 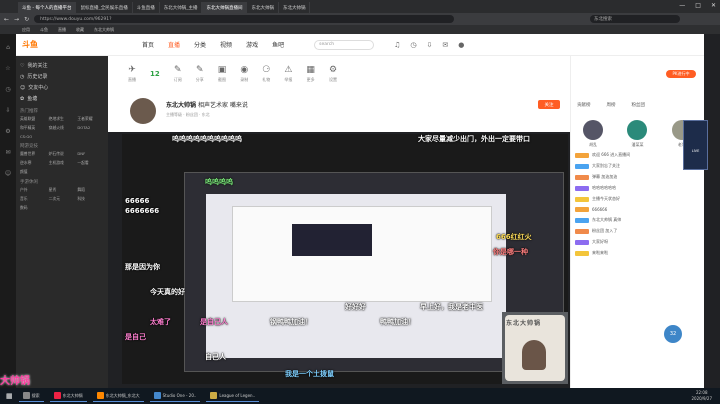 What do you see at coordinates (611, 105) in the screenshot?
I see `tab-week: 周榜` at bounding box center [611, 105].